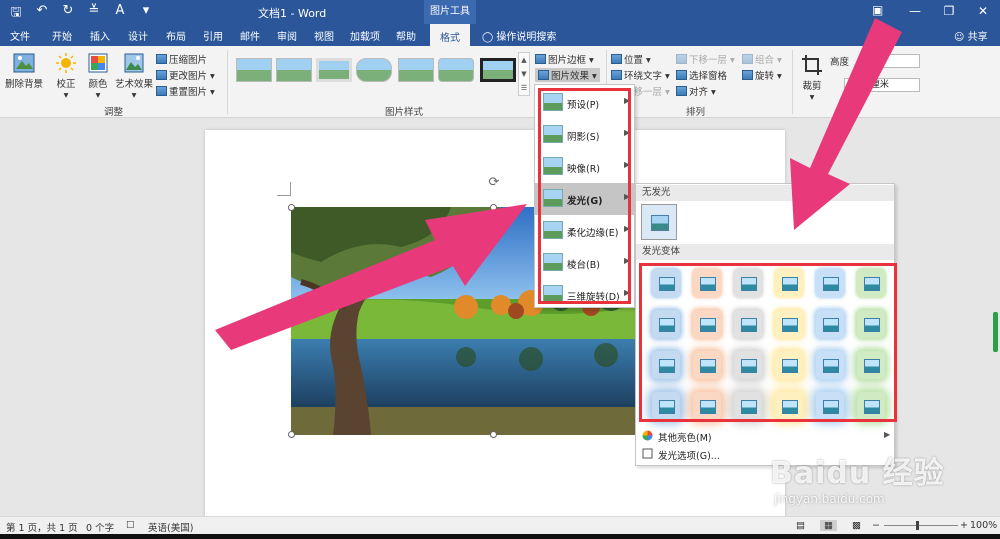  I want to click on selection-pane-label: 选择窗格, so click(708, 76).